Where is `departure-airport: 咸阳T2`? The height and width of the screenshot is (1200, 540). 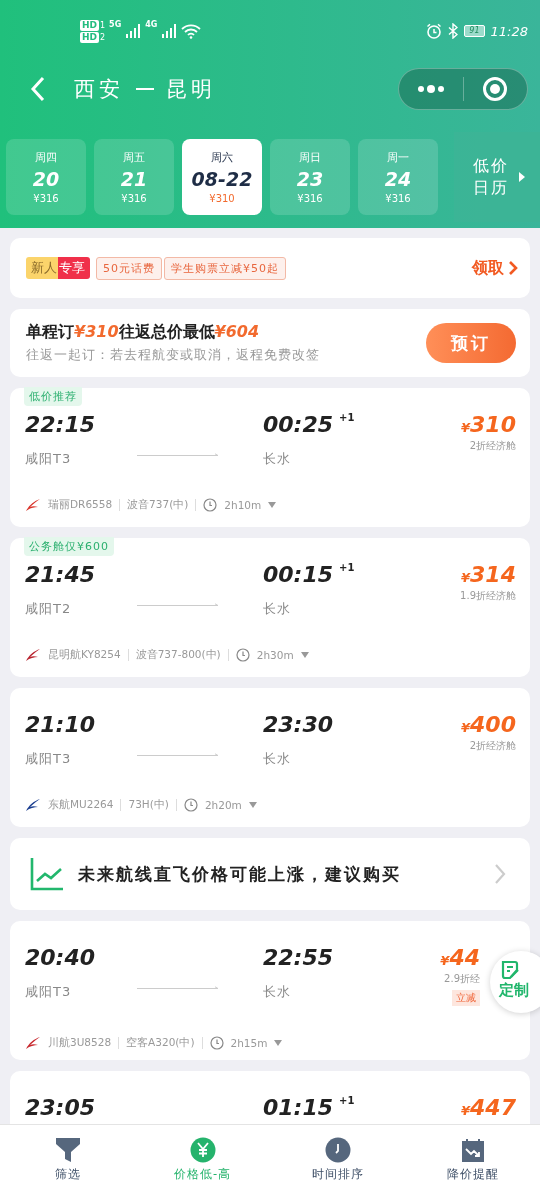 departure-airport: 咸阳T2 is located at coordinates (49, 609).